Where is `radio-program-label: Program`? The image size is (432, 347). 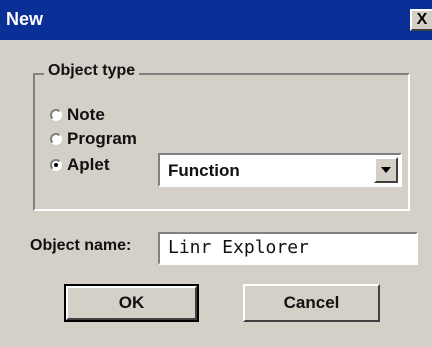
radio-program-label: Program is located at coordinates (102, 138).